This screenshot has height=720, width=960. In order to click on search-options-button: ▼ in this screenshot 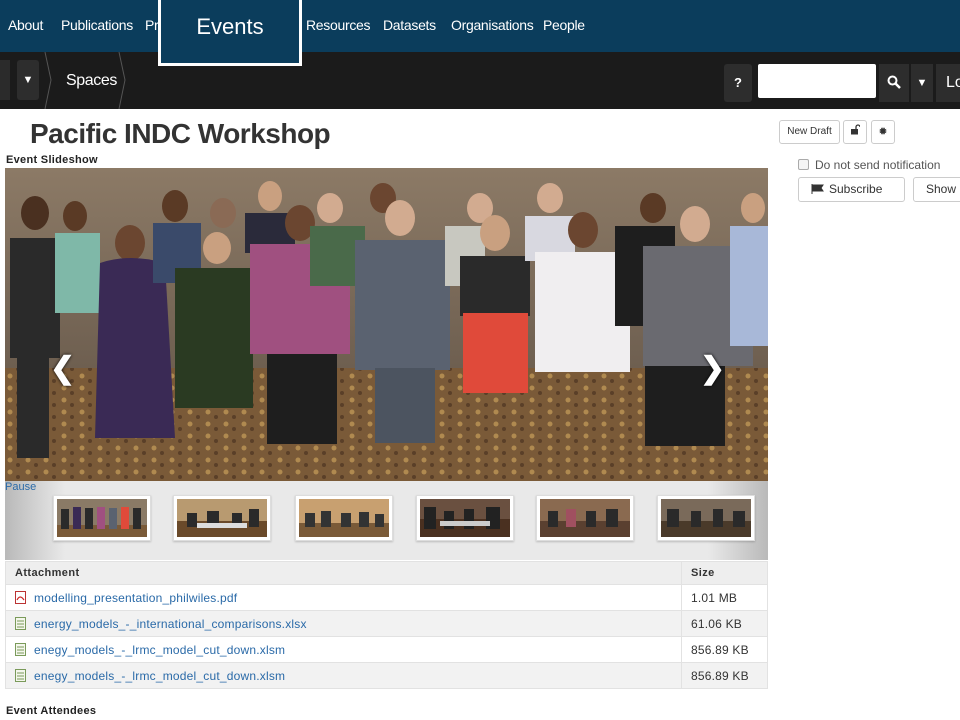, I will do `click(922, 83)`.